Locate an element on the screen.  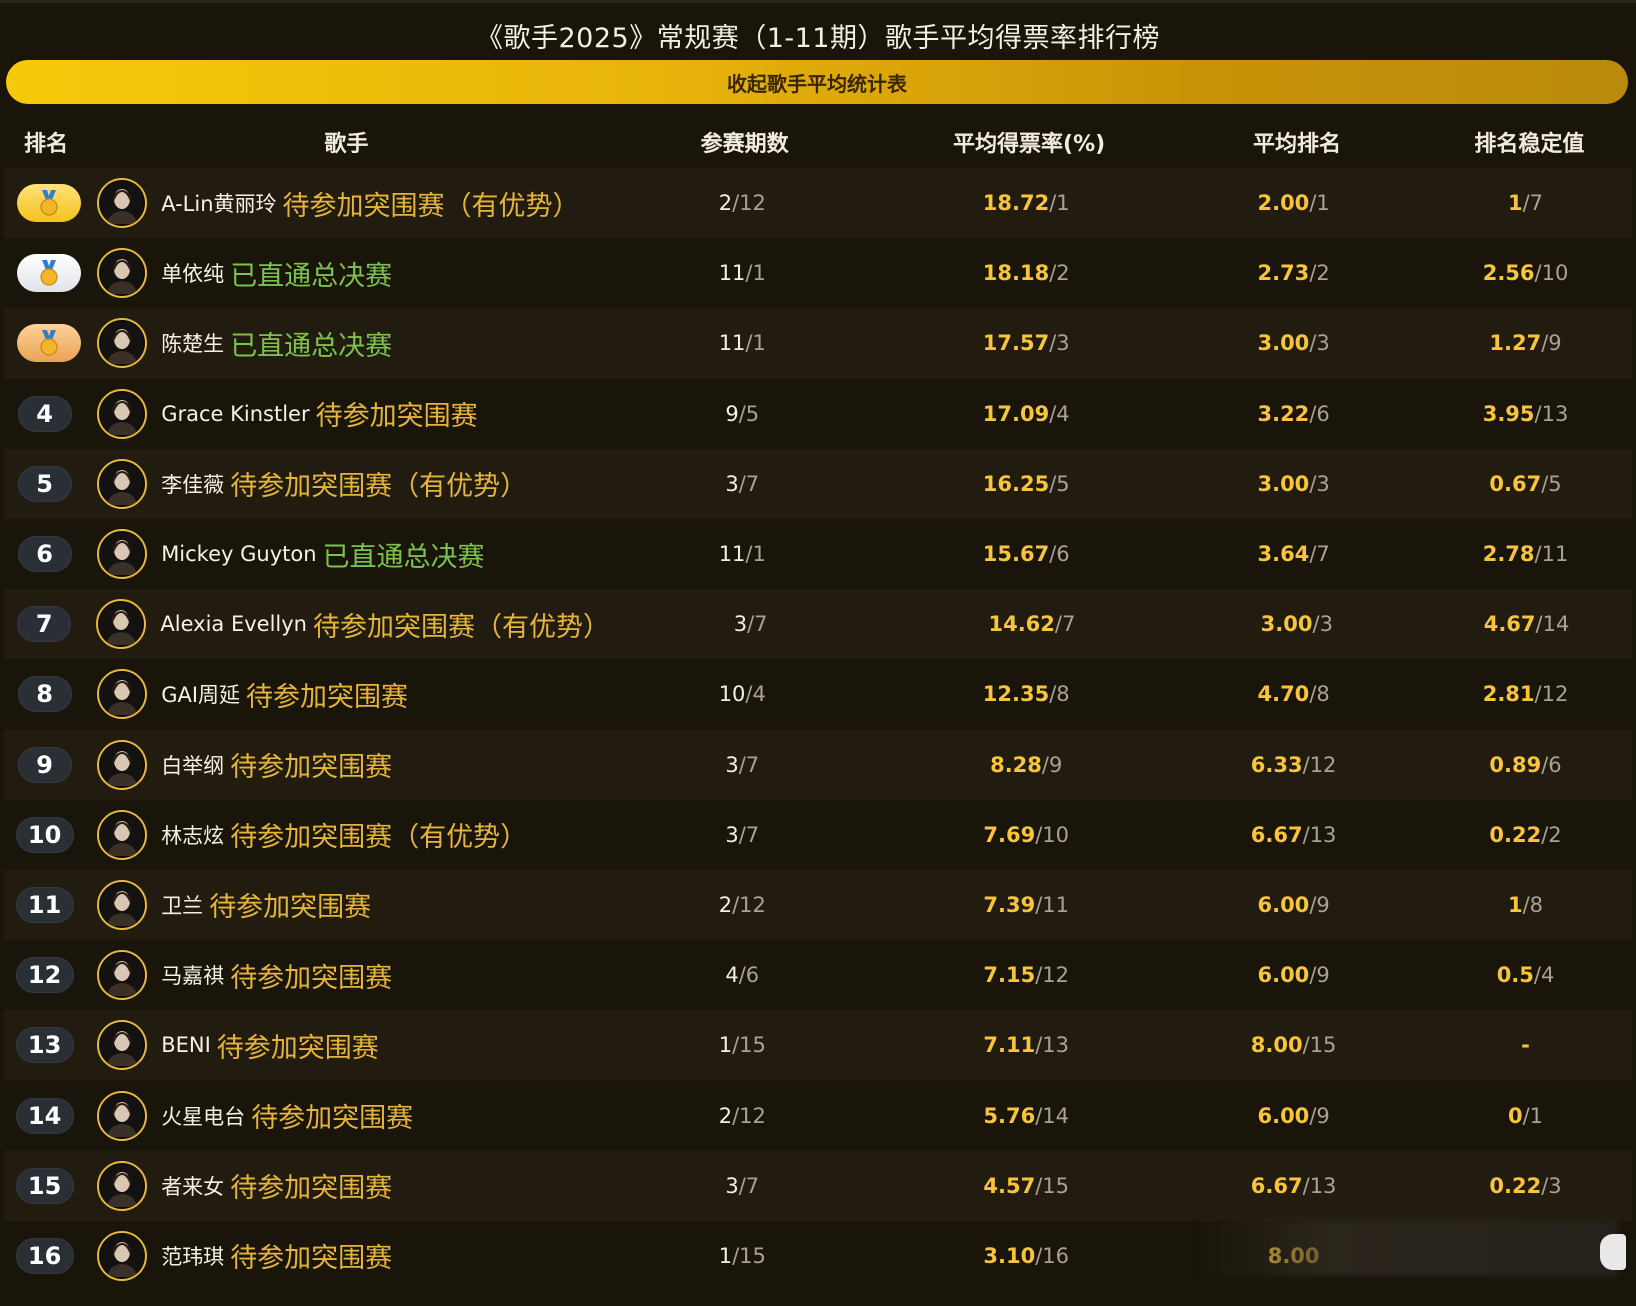
table-row: 12 马嘉祺 待参加突围赛 4/6 7.15/12 6.00/9 0.5/4 is located at coordinates (818, 975).